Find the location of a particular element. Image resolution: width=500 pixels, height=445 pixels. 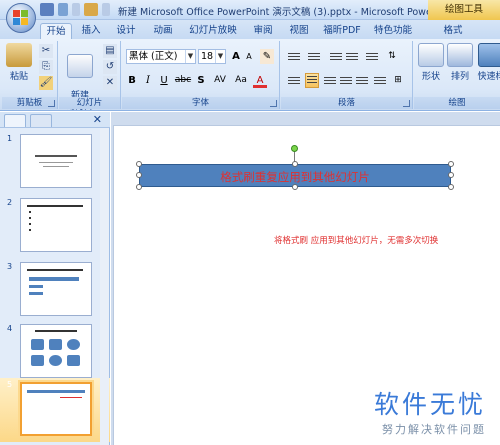

font-launcher-icon is located at coordinates (273, 103).